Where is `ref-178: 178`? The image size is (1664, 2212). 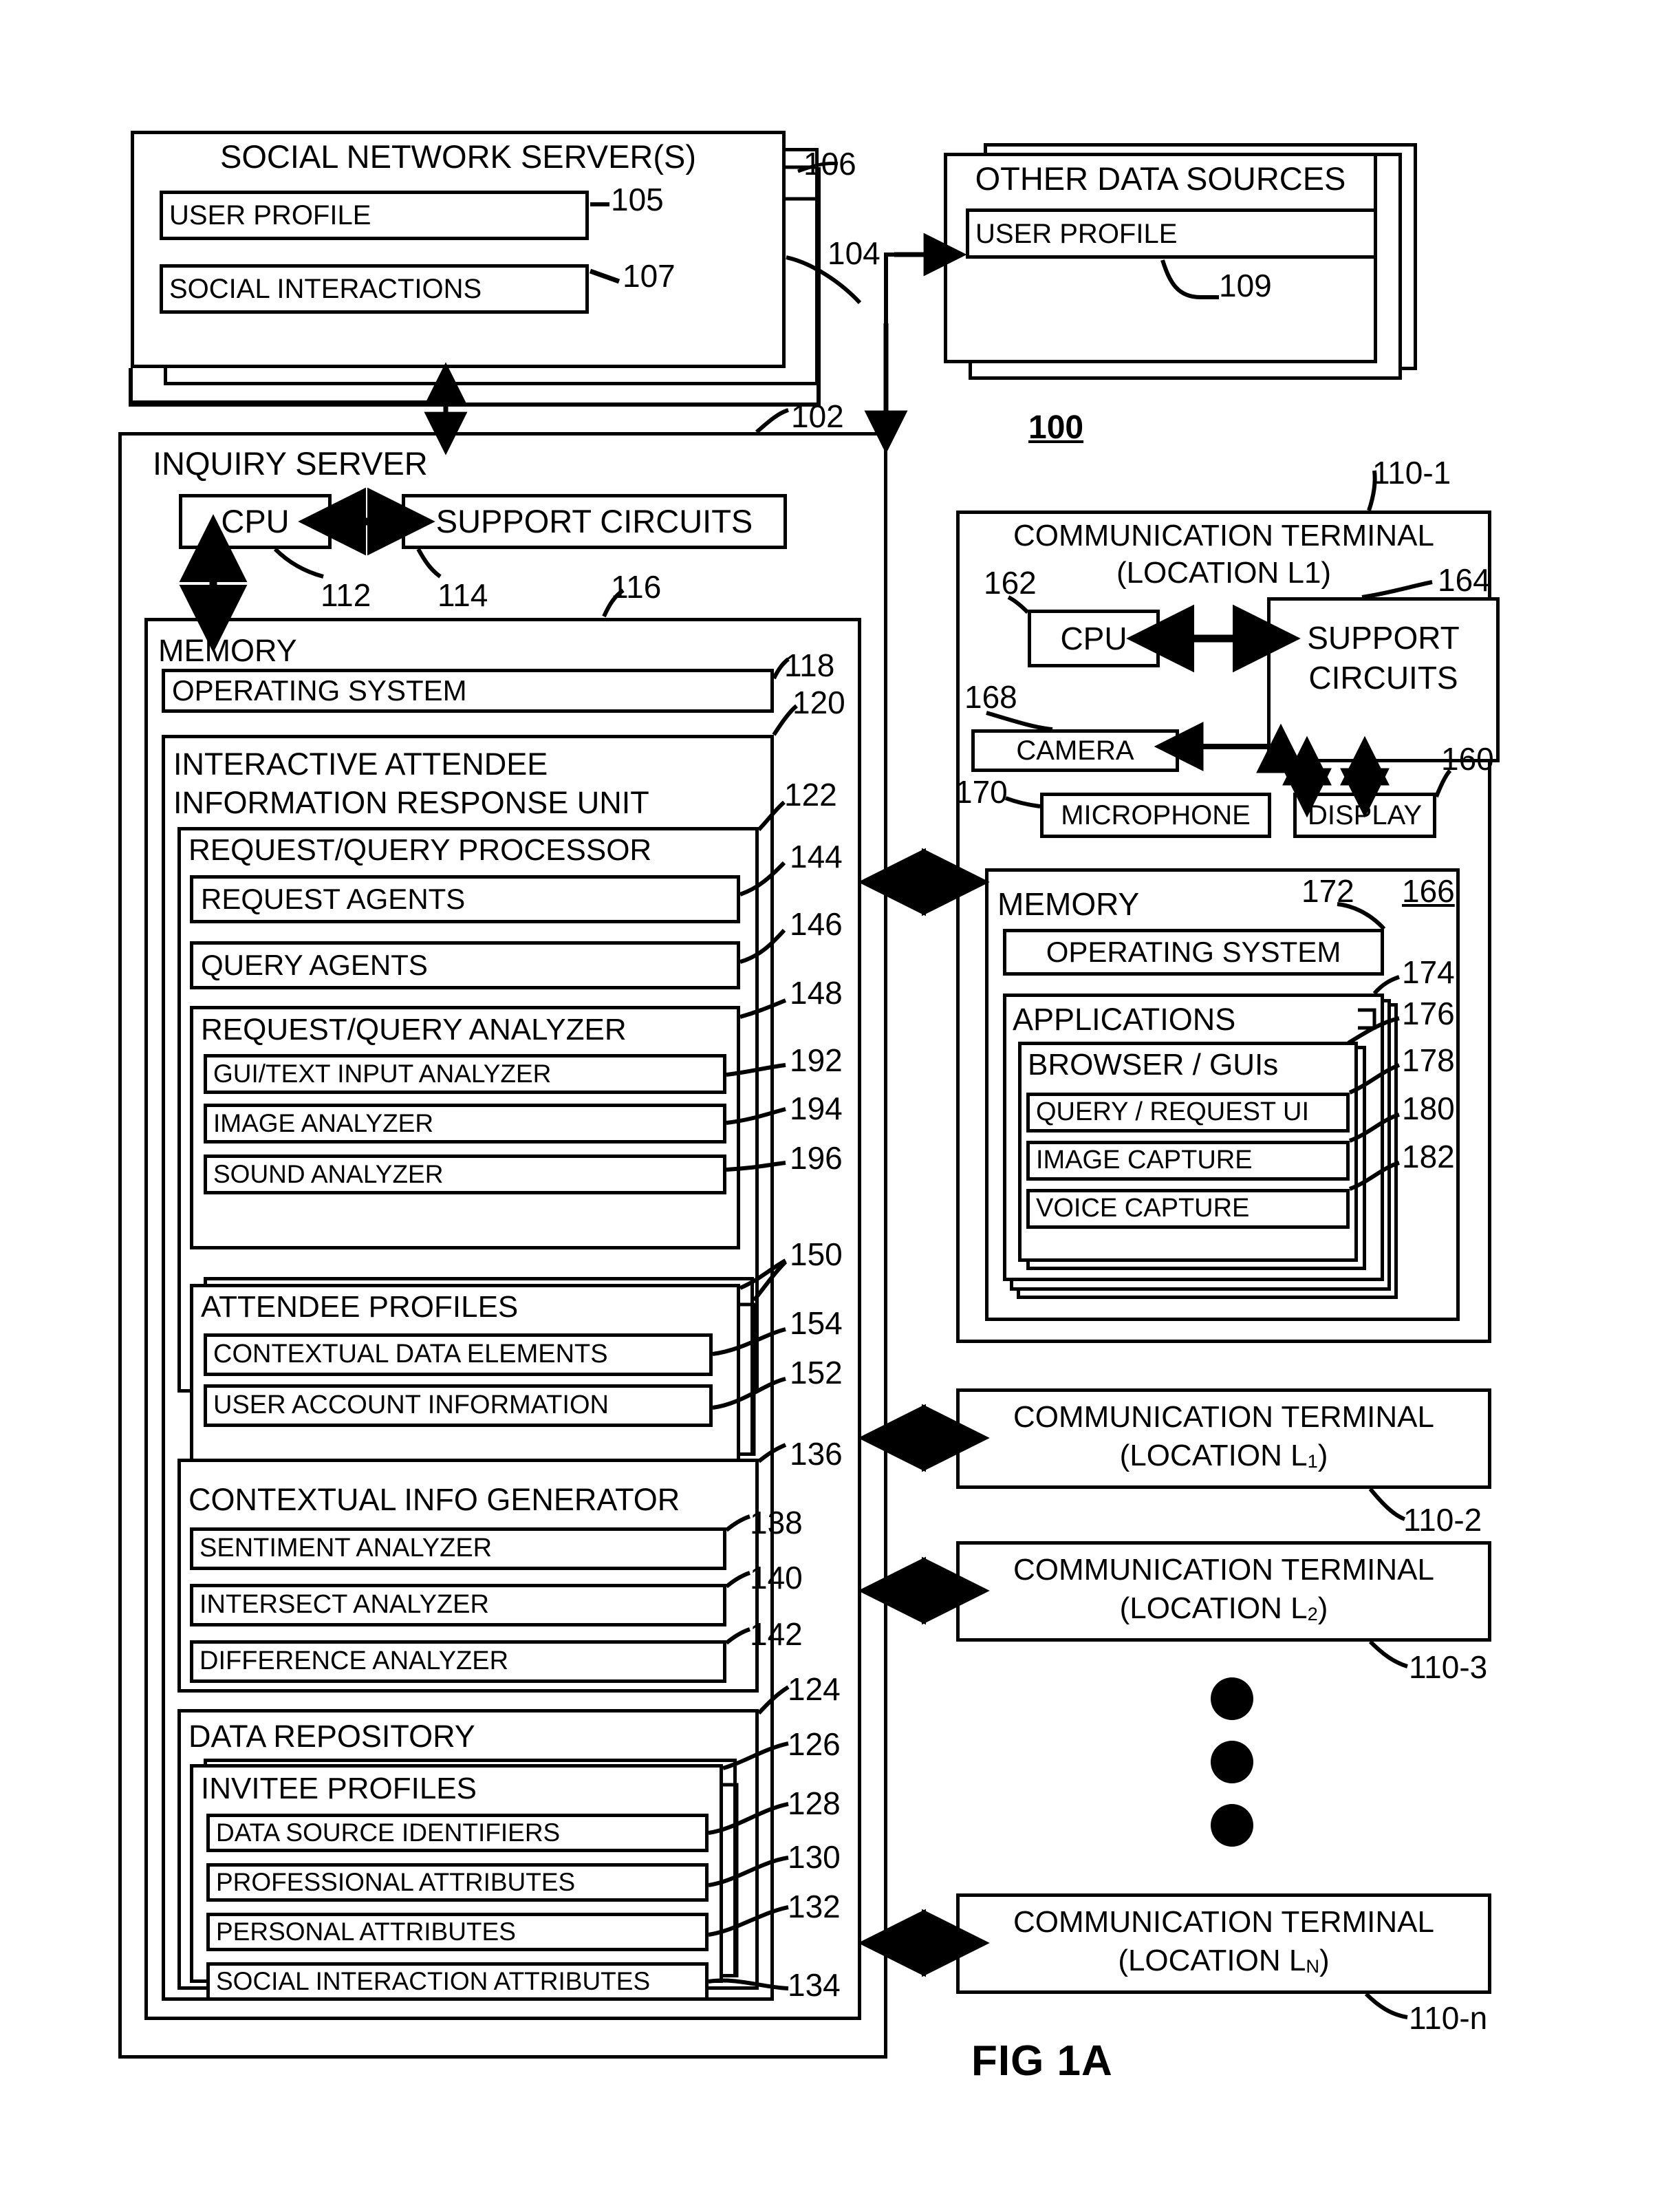 ref-178: 178 is located at coordinates (1428, 1060).